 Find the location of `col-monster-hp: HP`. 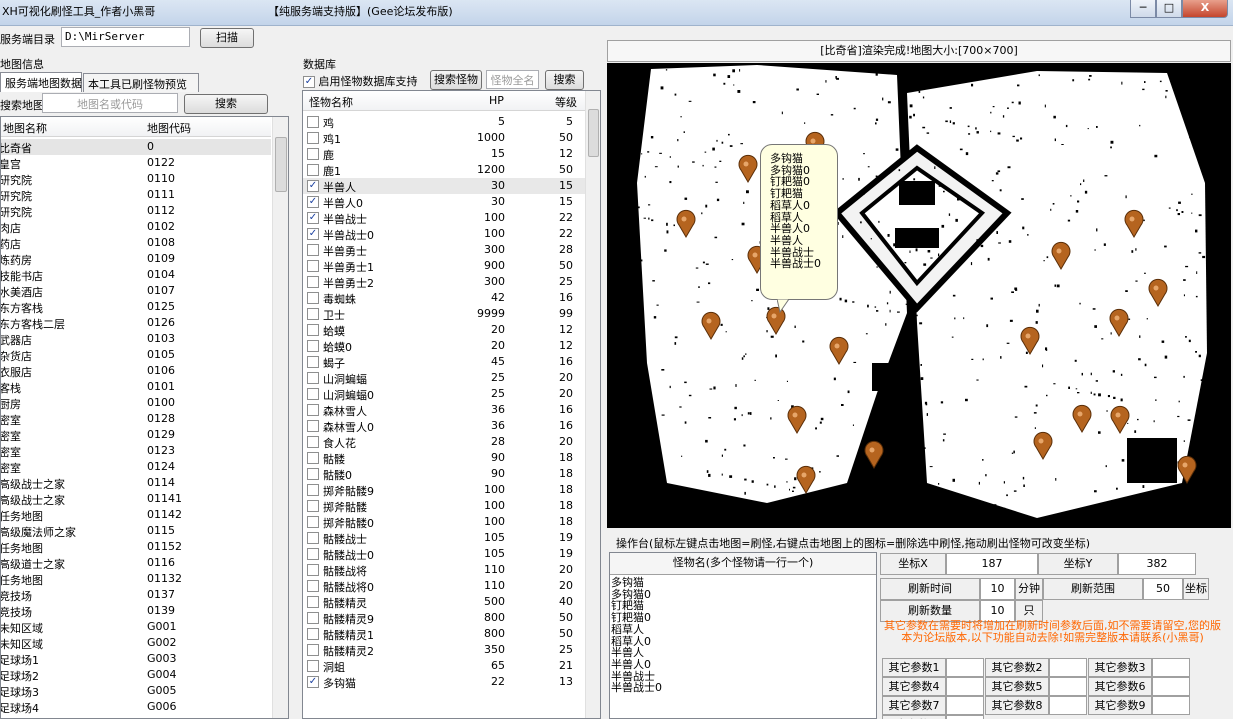

col-monster-hp: HP is located at coordinates (496, 100).